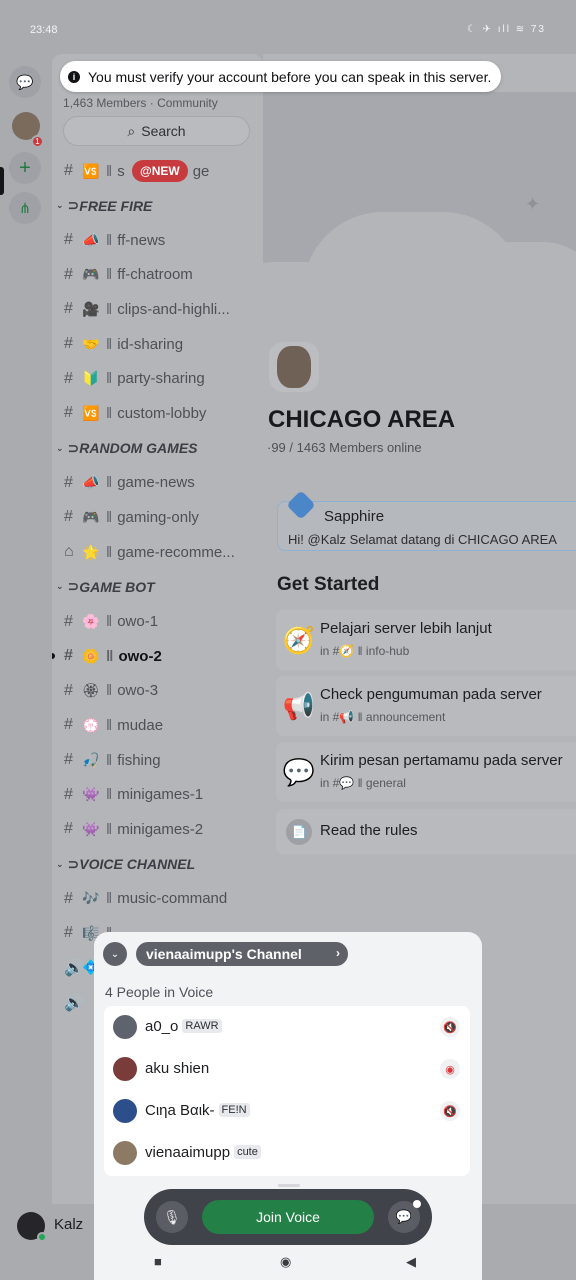 This screenshot has width=576, height=1280. What do you see at coordinates (42, 1237) in the screenshot?
I see `online-status-dot` at bounding box center [42, 1237].